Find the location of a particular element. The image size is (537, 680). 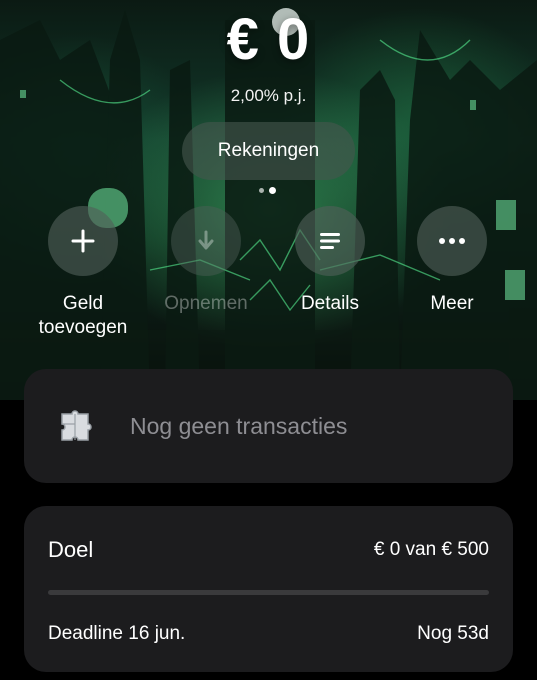

withdraw-button: Opnemen is located at coordinates (206, 261).